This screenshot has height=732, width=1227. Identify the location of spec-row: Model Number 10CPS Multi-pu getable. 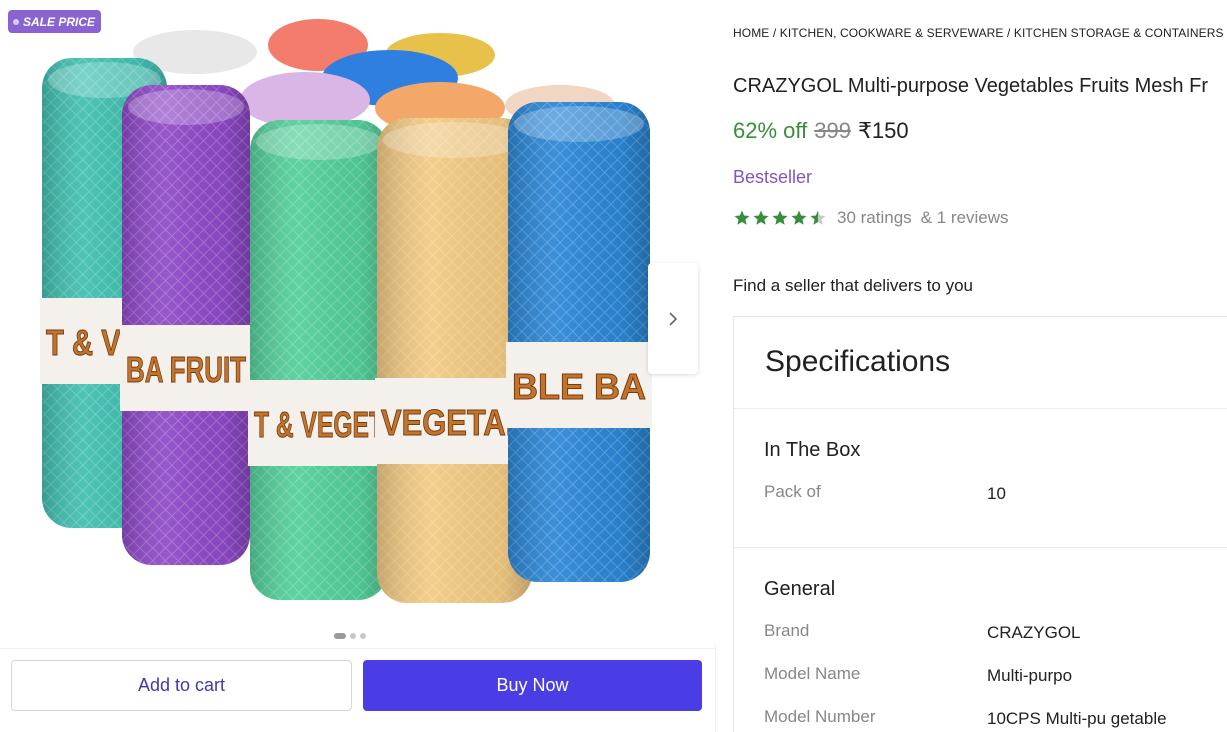
(995, 719).